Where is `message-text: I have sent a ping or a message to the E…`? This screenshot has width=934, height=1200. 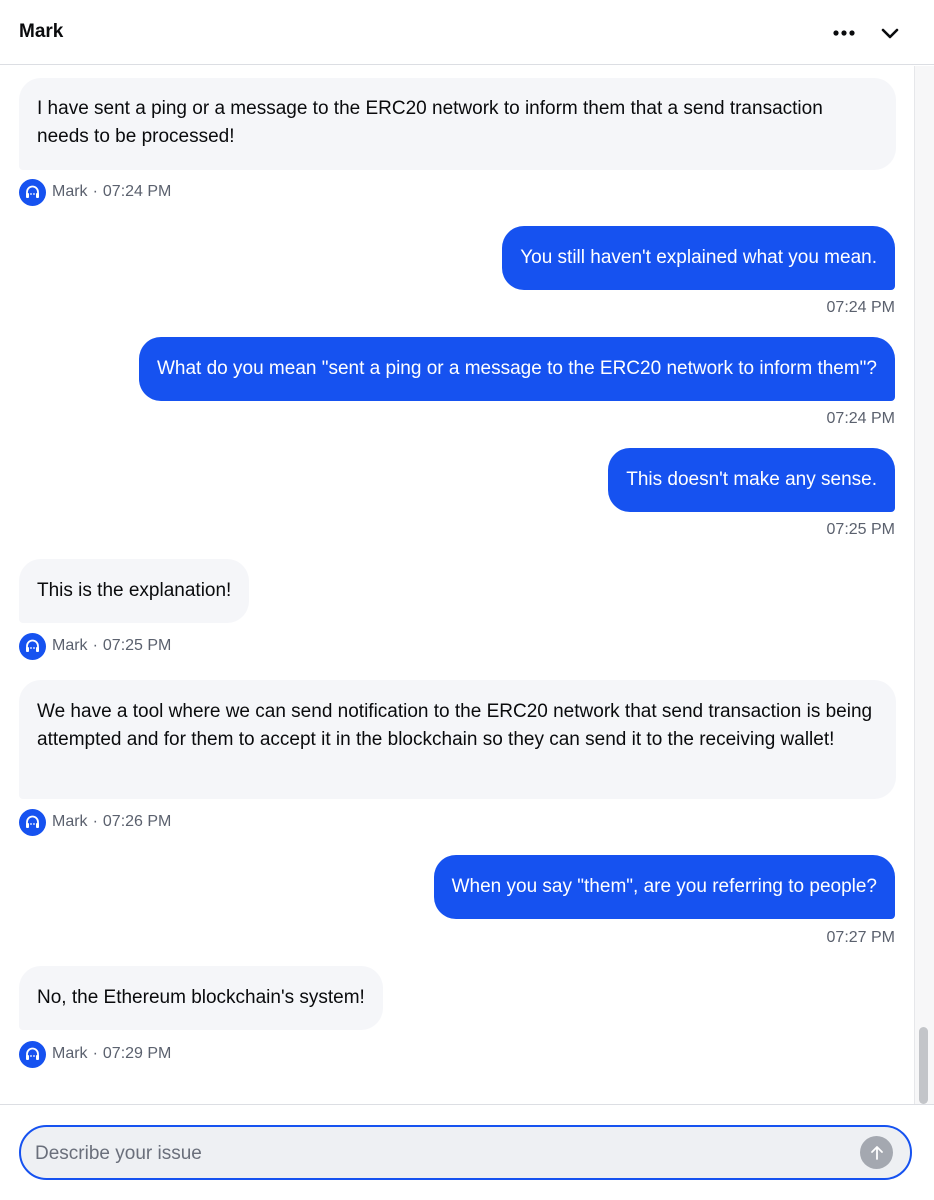 message-text: I have sent a ping or a message to the E… is located at coordinates (430, 122).